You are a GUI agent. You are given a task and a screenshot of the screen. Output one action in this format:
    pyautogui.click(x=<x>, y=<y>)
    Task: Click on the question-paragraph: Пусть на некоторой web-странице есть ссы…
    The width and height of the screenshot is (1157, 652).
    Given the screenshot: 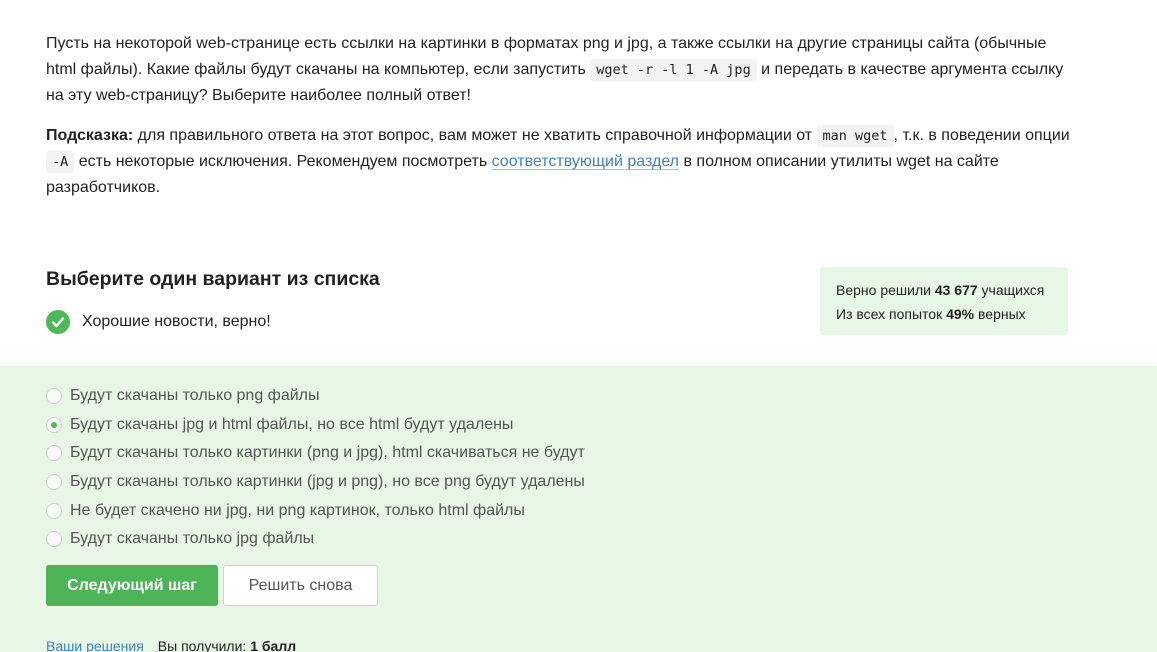 What is the action you would take?
    pyautogui.click(x=561, y=70)
    